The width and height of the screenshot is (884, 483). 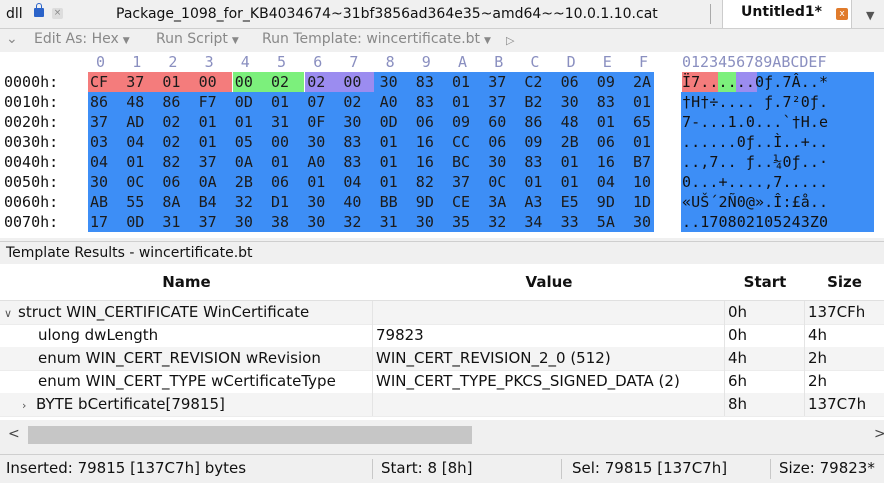 What do you see at coordinates (606, 222) in the screenshot?
I see `hex-byte: 5A` at bounding box center [606, 222].